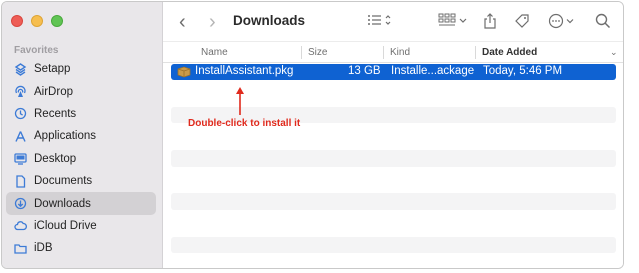 The height and width of the screenshot is (273, 639). What do you see at coordinates (433, 71) in the screenshot?
I see `file-kind: Installe...ackage` at bounding box center [433, 71].